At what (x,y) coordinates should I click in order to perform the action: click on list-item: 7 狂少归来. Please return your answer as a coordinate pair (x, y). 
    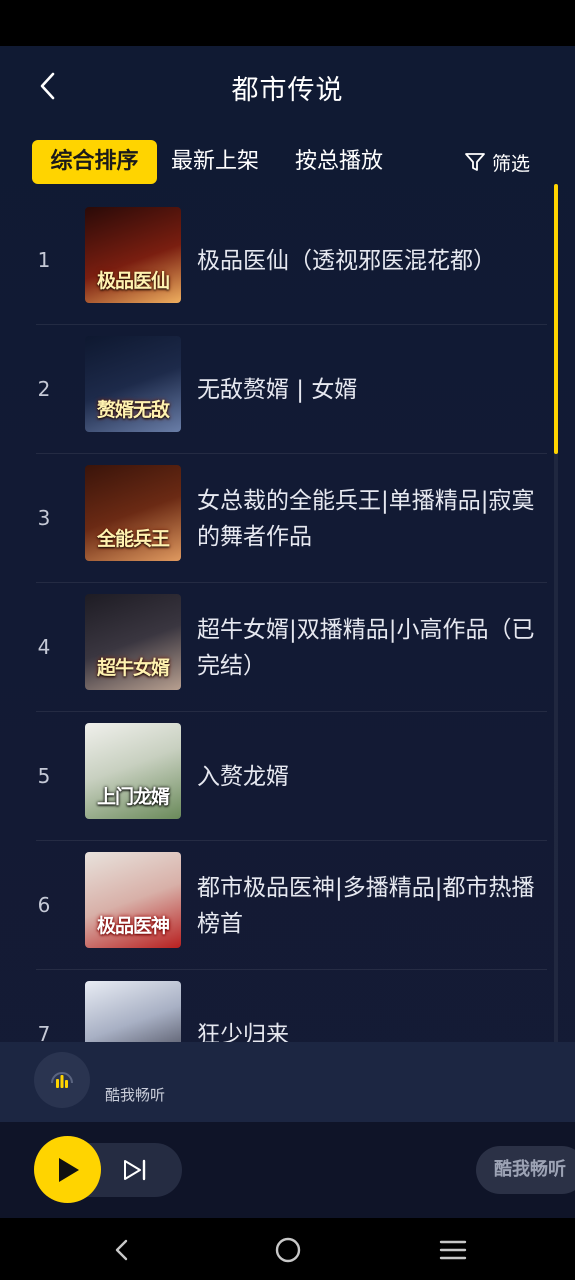
    Looking at the image, I should click on (287, 1006).